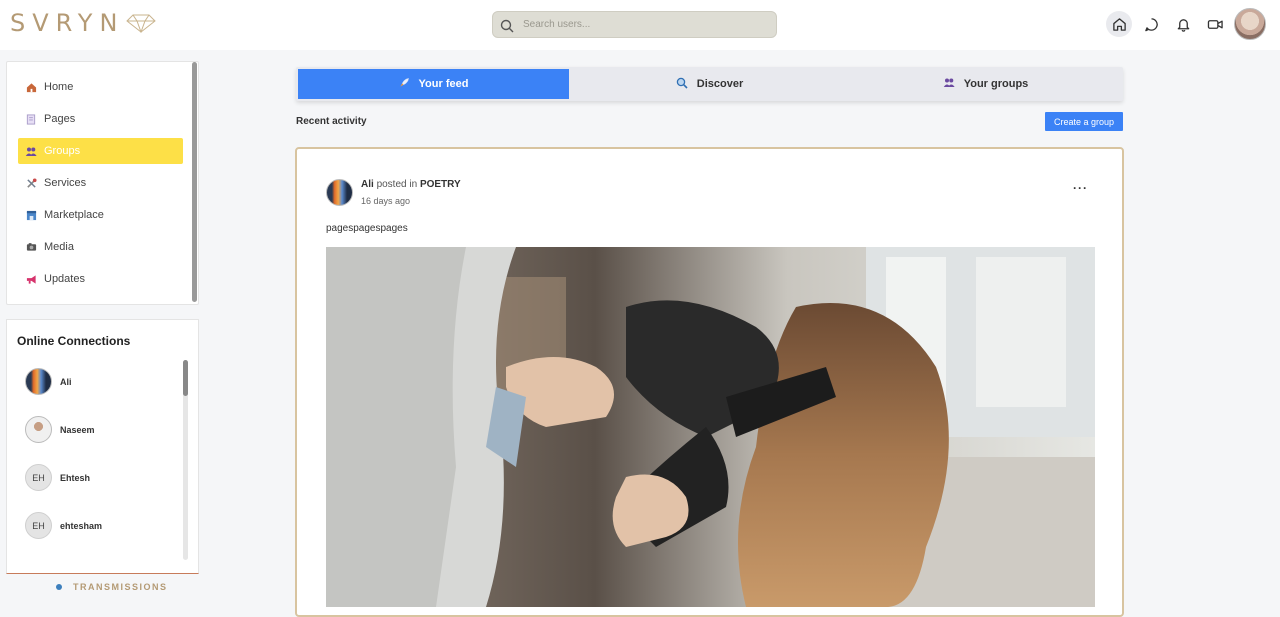  What do you see at coordinates (65, 183) in the screenshot?
I see `sidebar-item-label: Services` at bounding box center [65, 183].